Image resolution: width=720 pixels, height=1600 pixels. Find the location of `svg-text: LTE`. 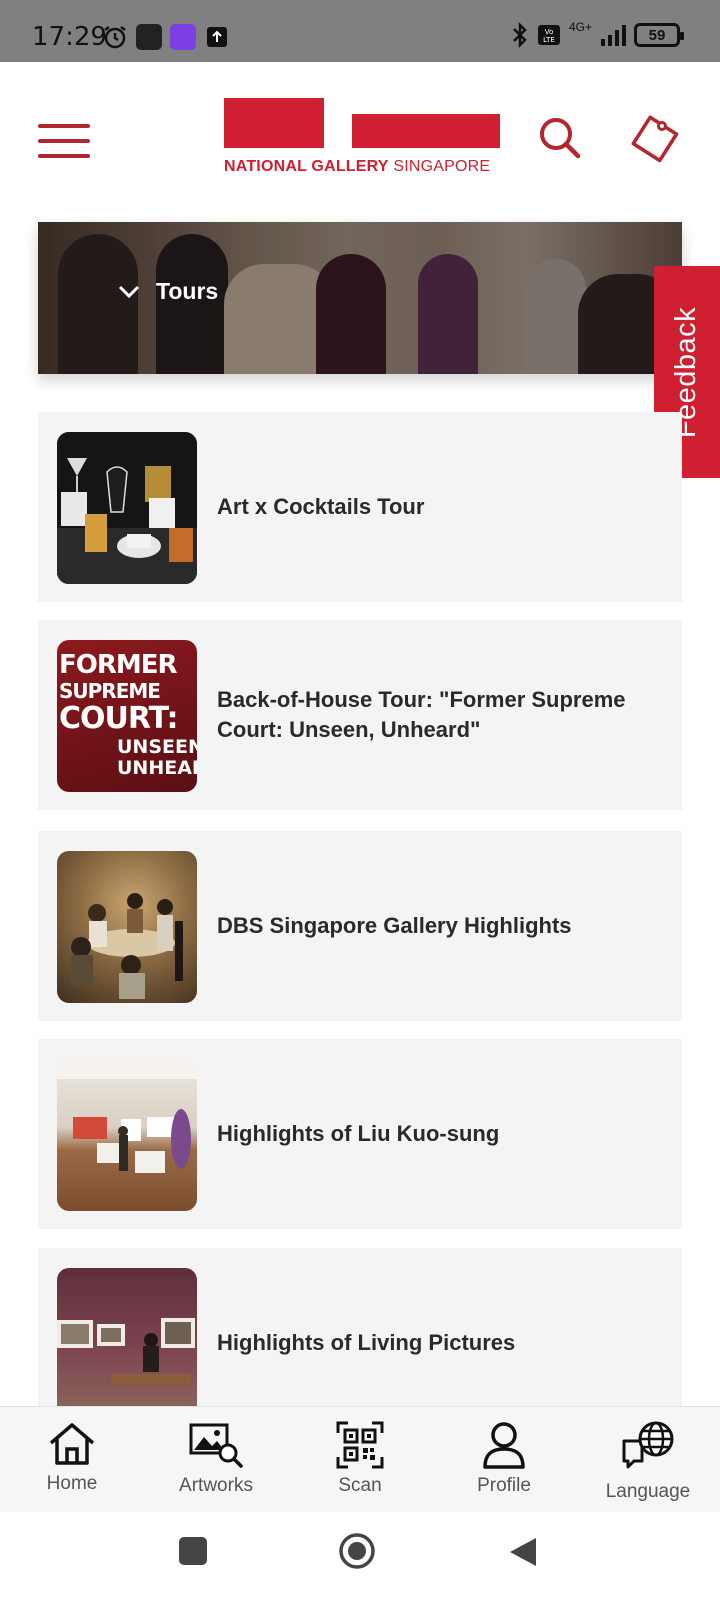

svg-text: LTE is located at coordinates (549, 40).